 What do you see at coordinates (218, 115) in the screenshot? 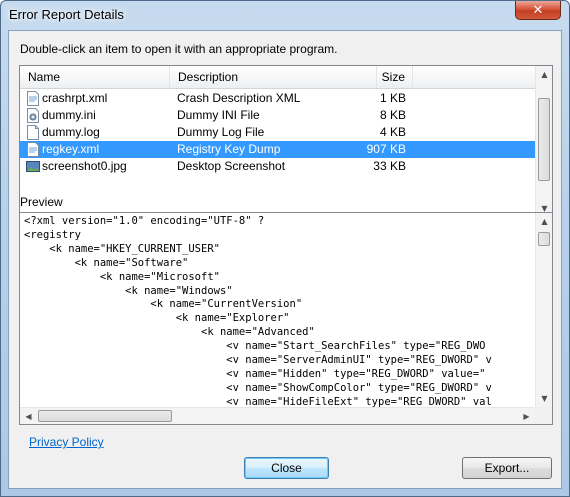
I see `file-description: Dummy INI File` at bounding box center [218, 115].